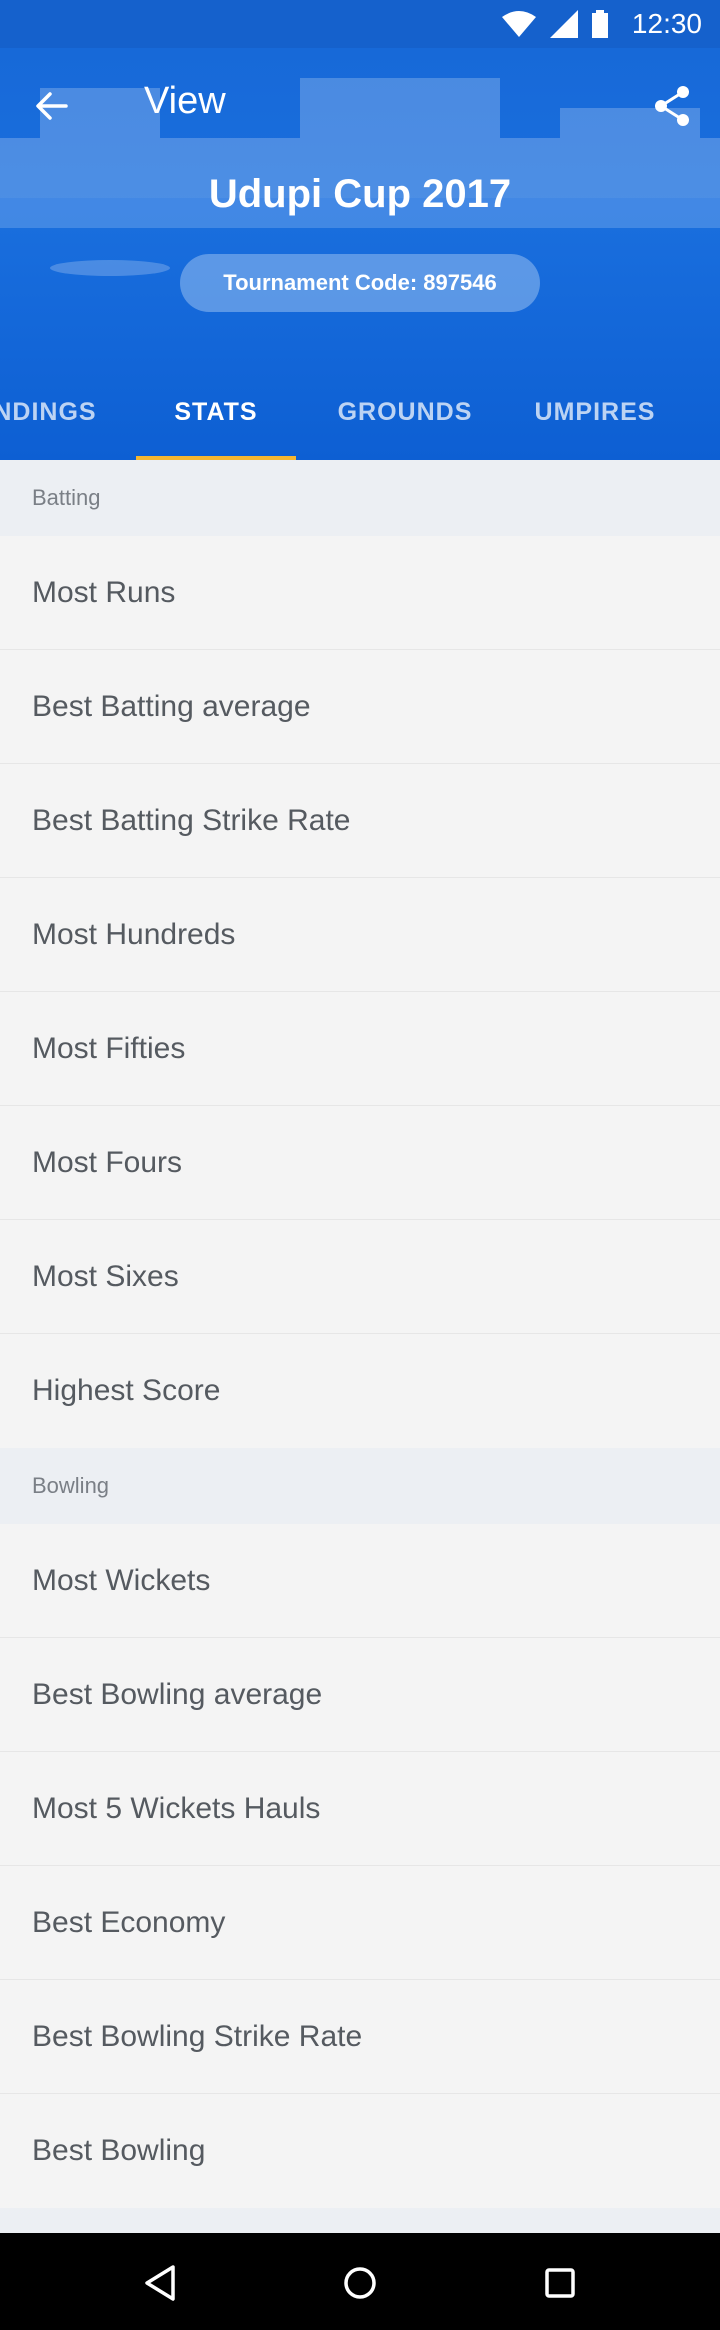 This screenshot has height=2330, width=720. Describe the element at coordinates (185, 101) in the screenshot. I see `appbar-title: View` at that location.